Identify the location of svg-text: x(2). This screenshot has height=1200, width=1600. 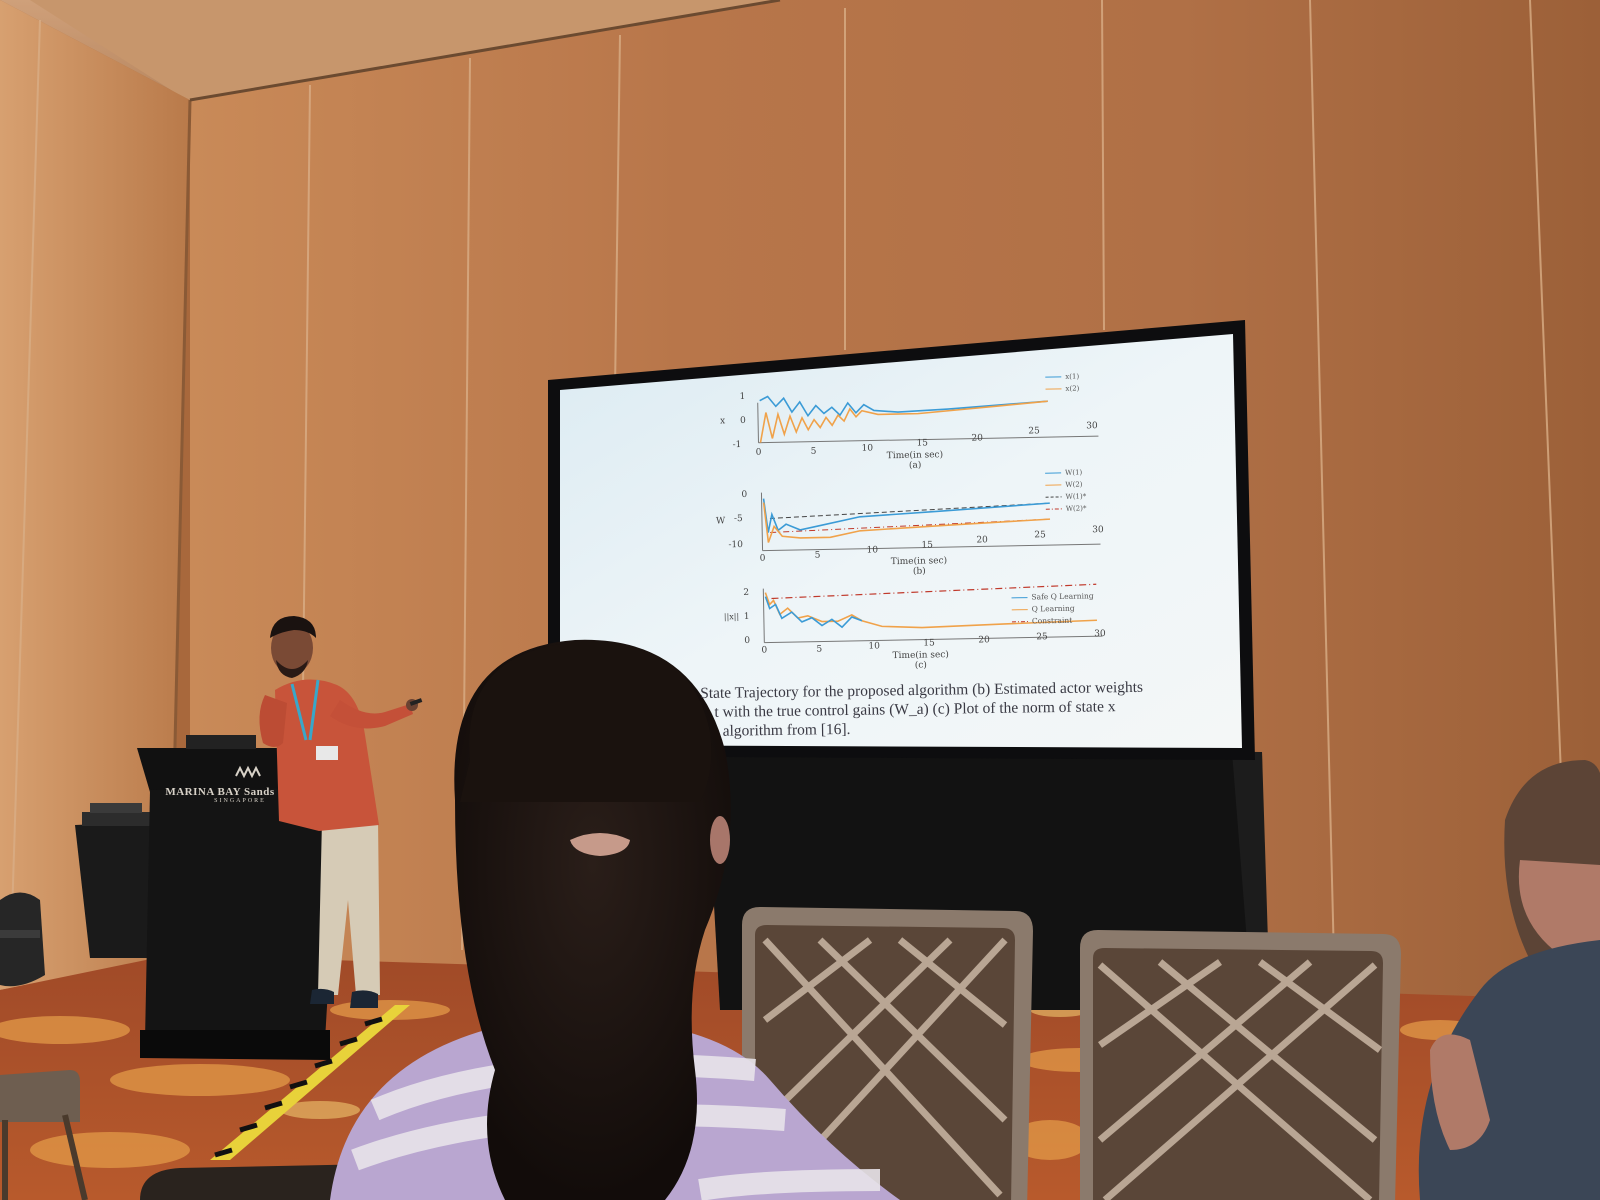
(1072, 389).